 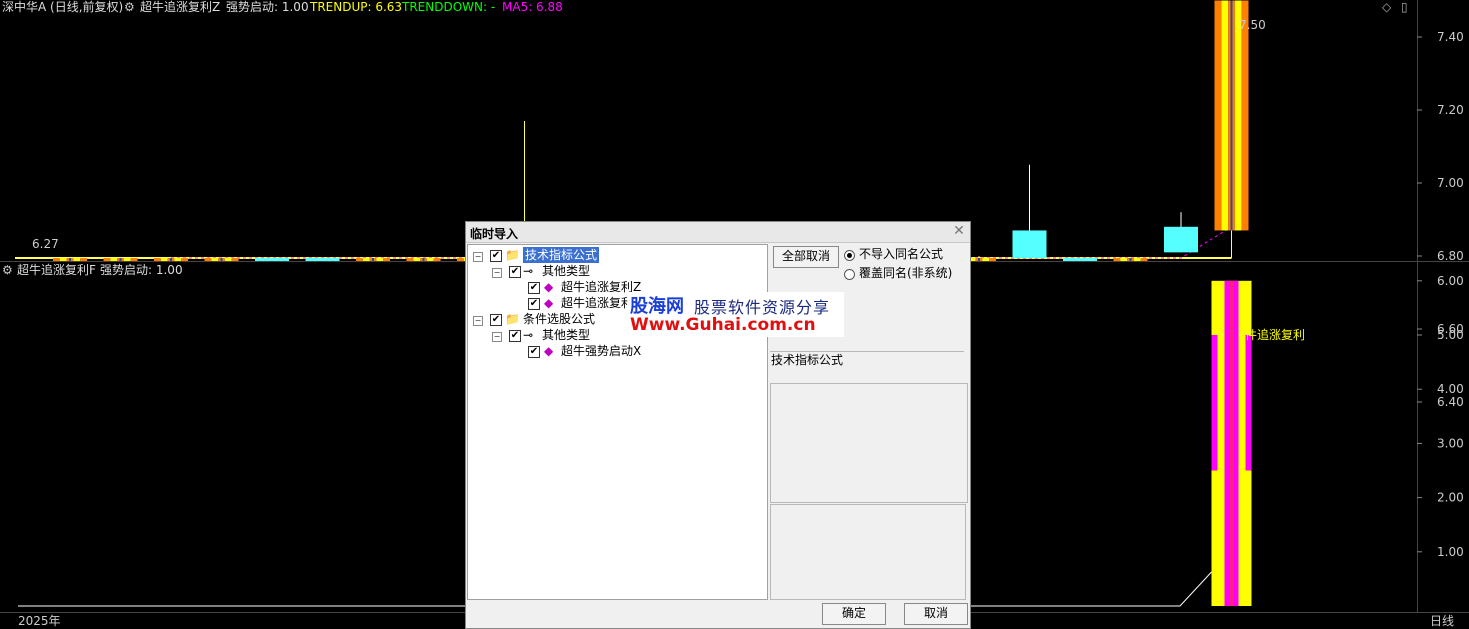 I want to click on info-panel-bottom, so click(x=868, y=552).